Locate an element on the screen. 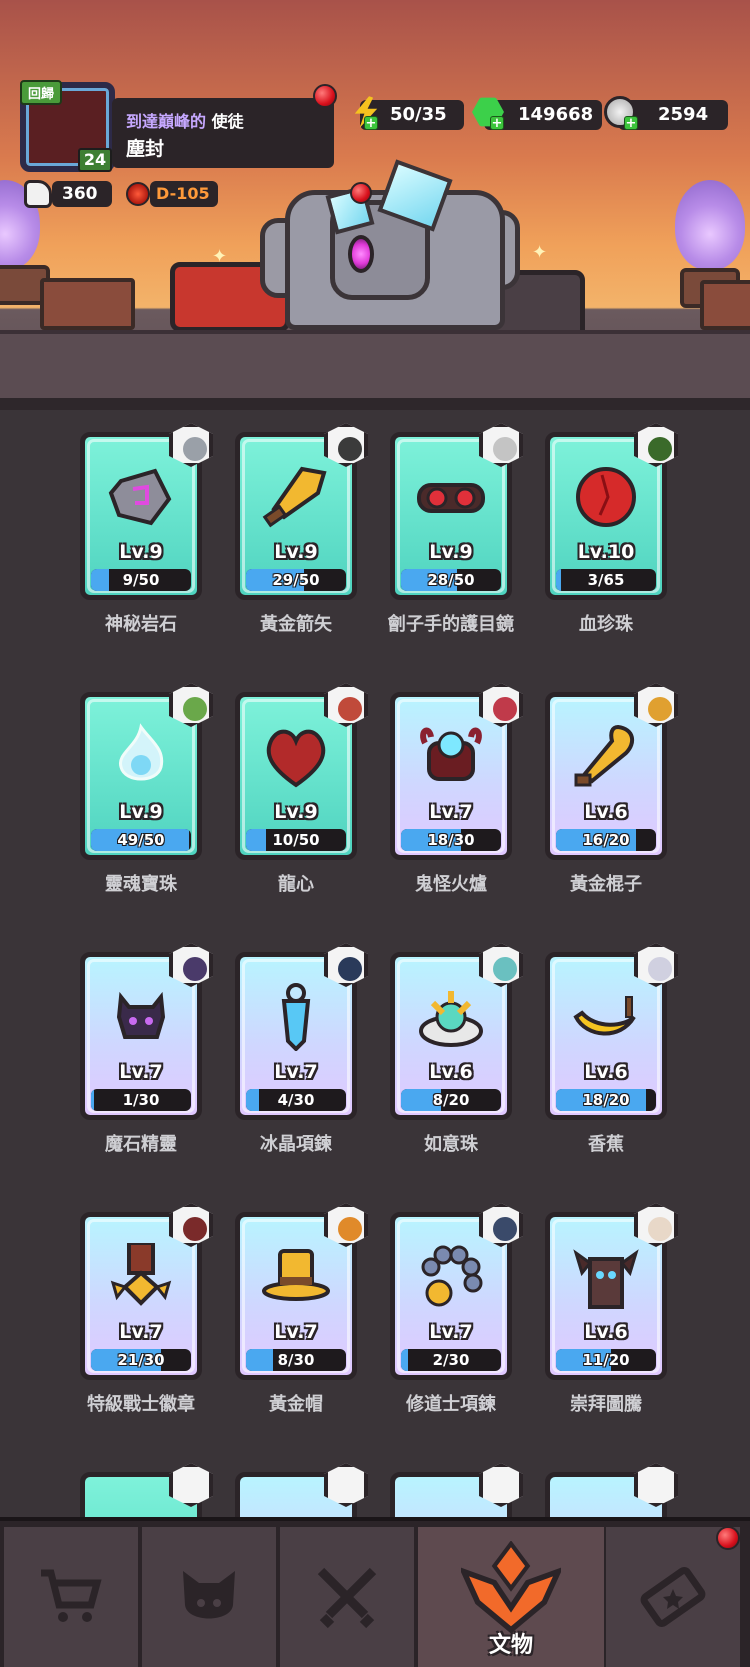 The image size is (750, 1667). tab-shop is located at coordinates (71, 1597).